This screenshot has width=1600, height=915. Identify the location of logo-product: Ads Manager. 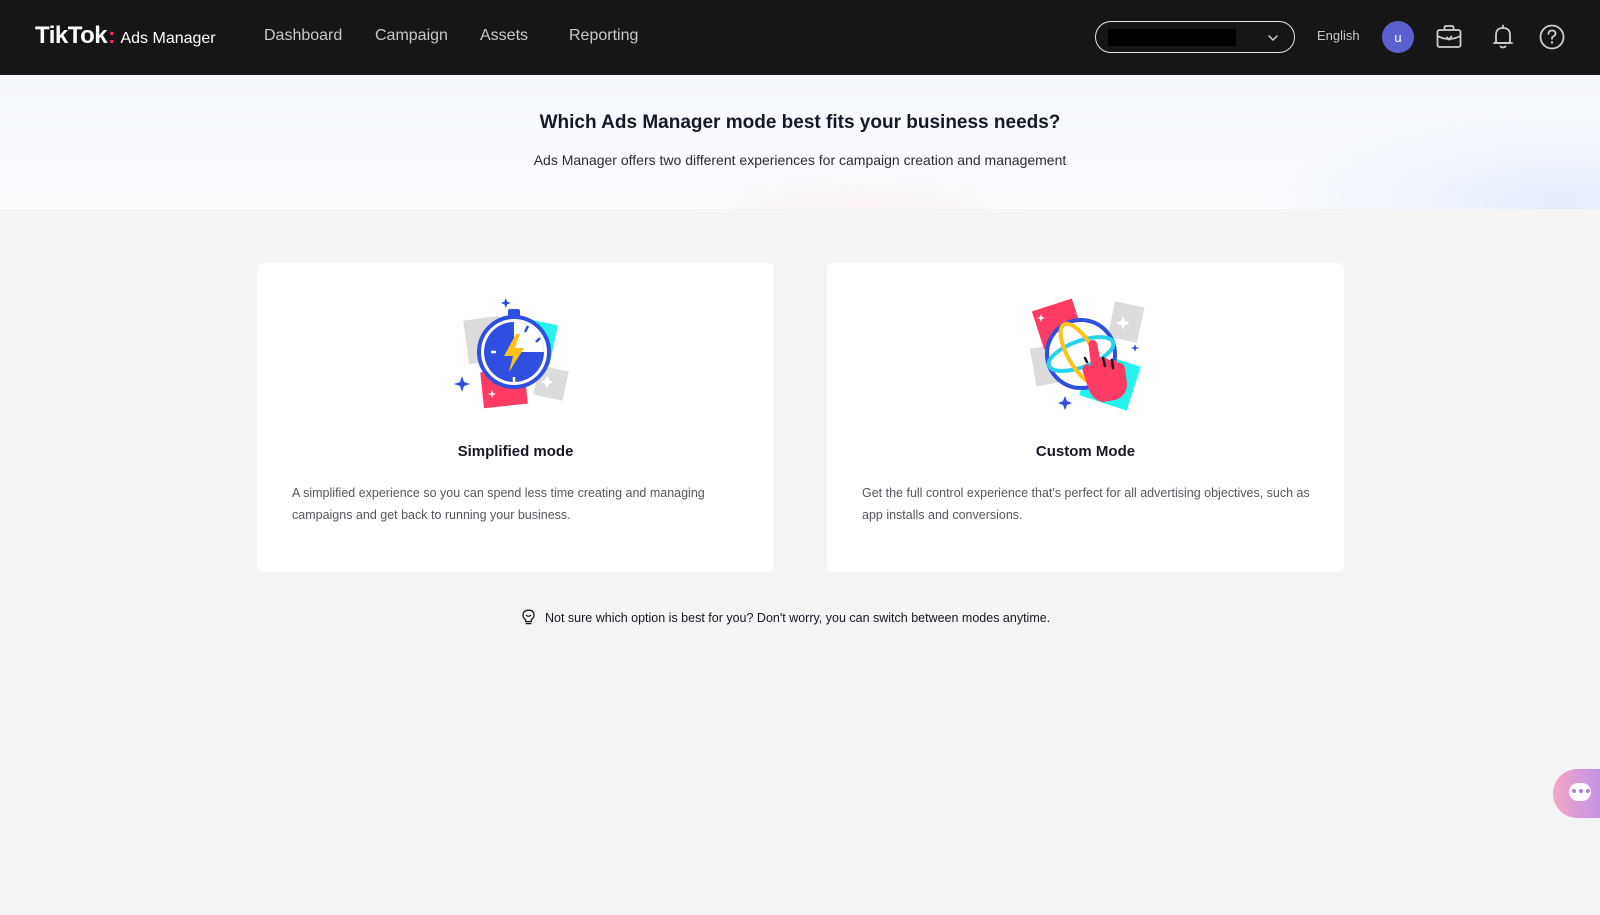
(168, 38).